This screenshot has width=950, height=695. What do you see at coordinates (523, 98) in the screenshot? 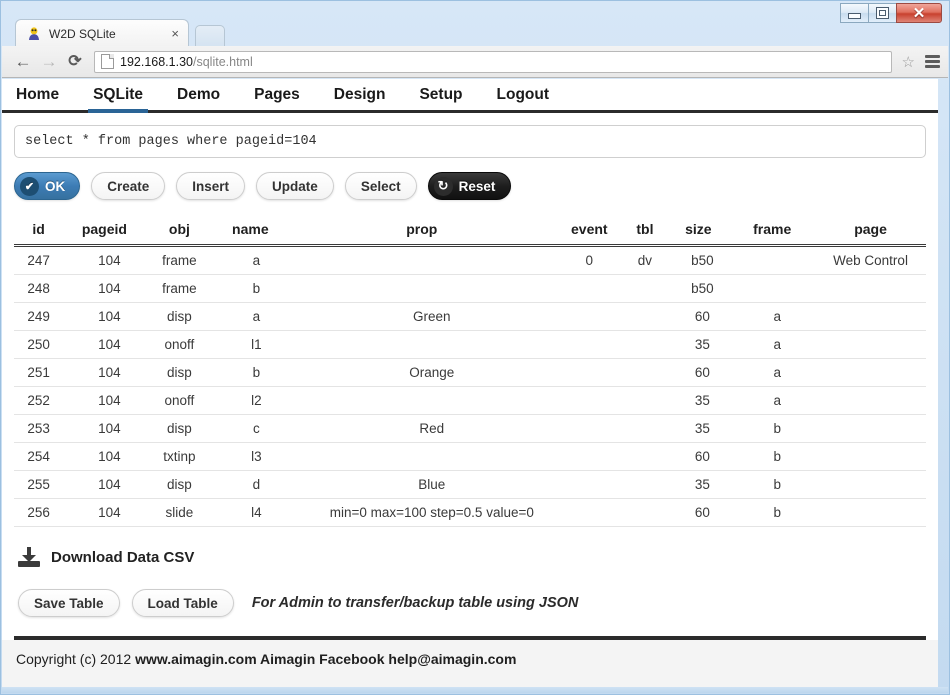
I see `nav-item-logout: Logout` at bounding box center [523, 98].